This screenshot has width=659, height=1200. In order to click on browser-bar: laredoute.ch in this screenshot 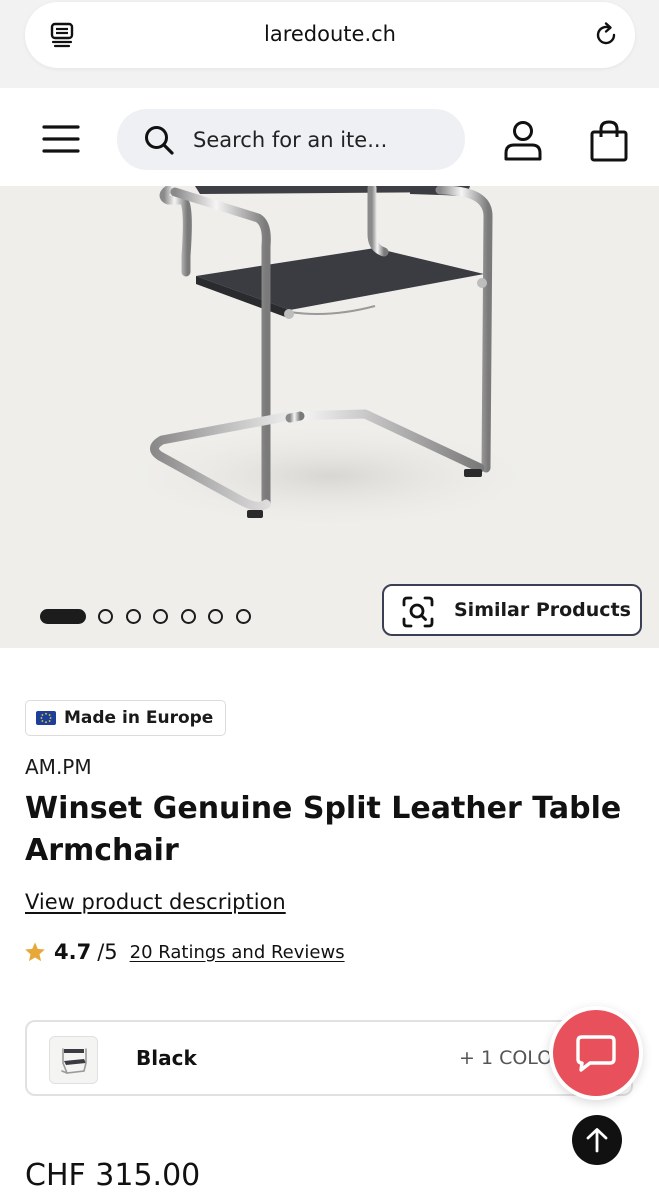, I will do `click(329, 44)`.